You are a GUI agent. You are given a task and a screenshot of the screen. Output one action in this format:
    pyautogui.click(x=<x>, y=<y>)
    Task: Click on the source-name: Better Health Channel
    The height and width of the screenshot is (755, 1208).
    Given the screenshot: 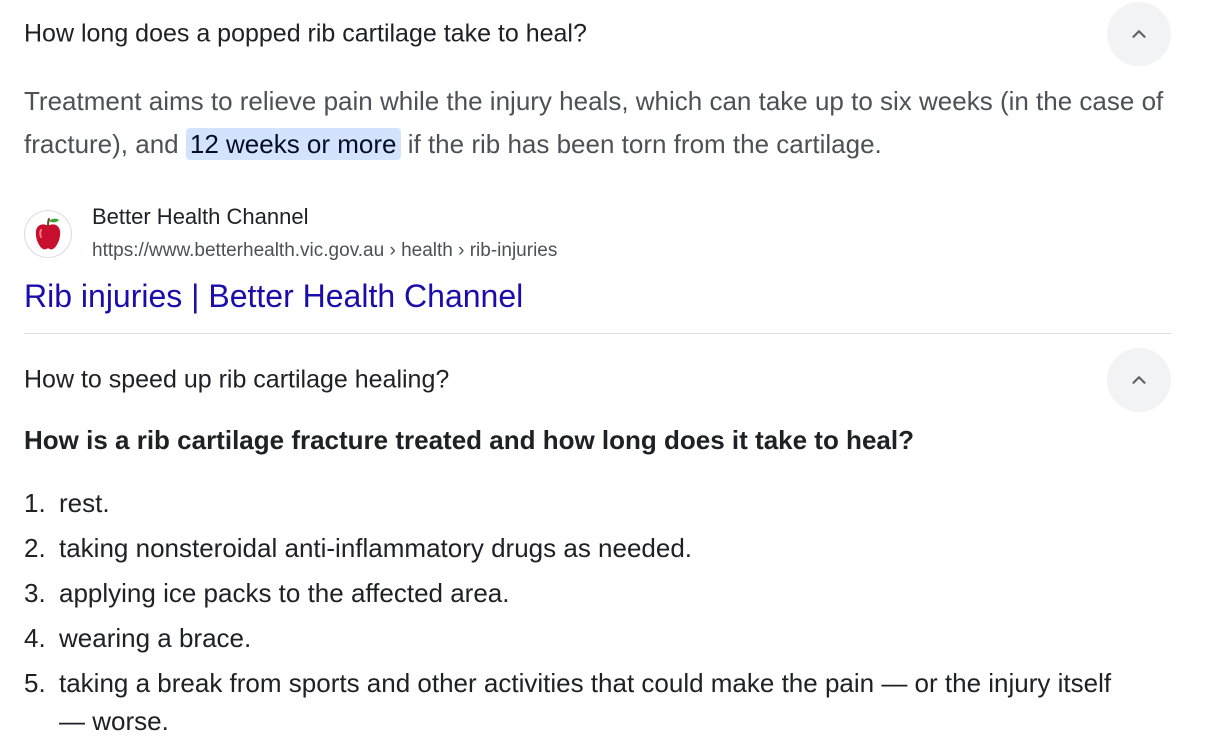 What is the action you would take?
    pyautogui.click(x=200, y=216)
    